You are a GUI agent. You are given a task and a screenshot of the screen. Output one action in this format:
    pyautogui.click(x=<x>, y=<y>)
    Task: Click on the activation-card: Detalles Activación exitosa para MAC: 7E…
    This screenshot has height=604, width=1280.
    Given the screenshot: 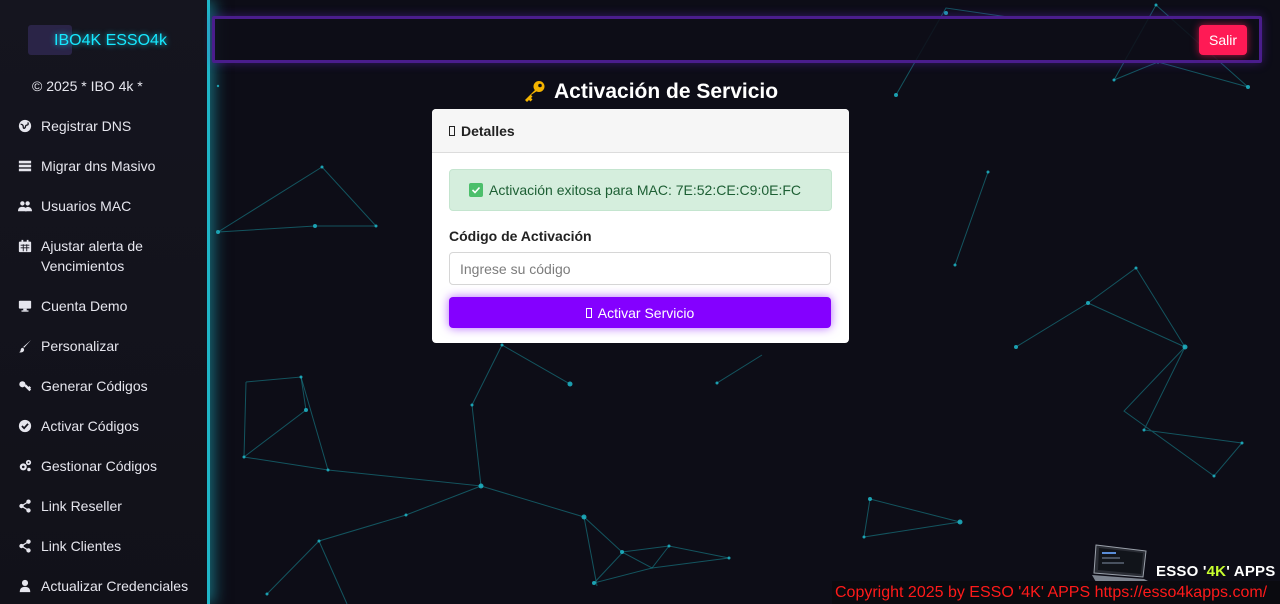 What is the action you would take?
    pyautogui.click(x=640, y=226)
    